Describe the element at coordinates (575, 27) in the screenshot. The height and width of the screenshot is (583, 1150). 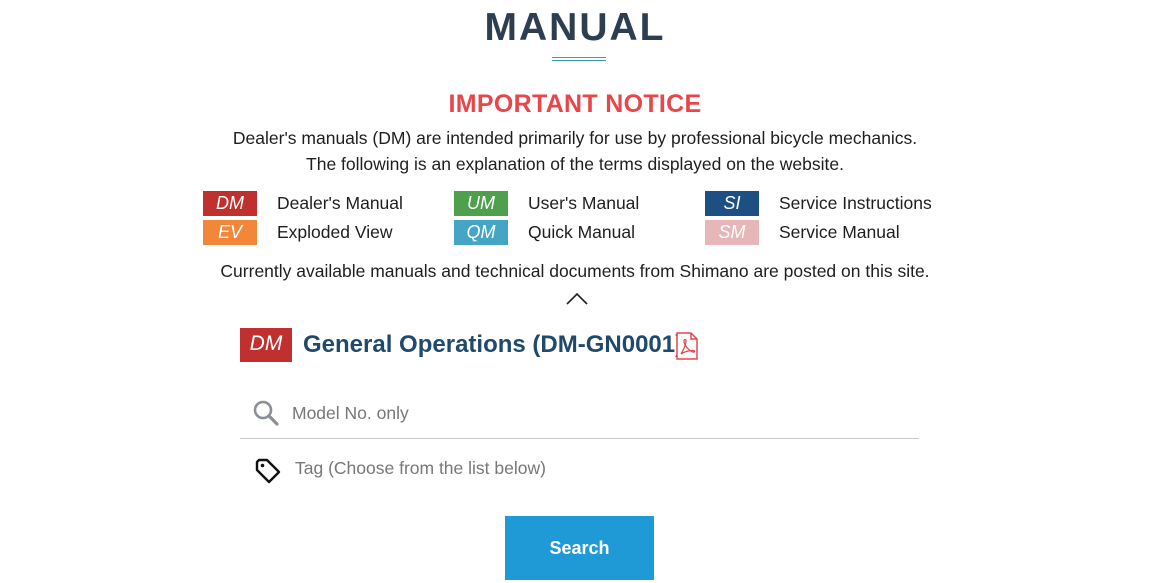
I see `page-title: MANUAL` at that location.